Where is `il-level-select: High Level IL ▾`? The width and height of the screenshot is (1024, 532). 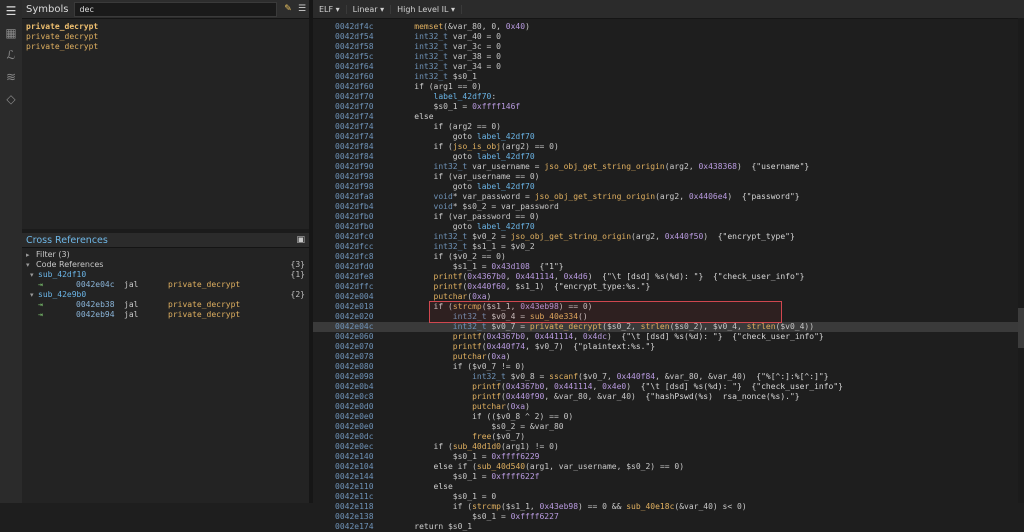 il-level-select: High Level IL ▾ is located at coordinates (427, 9).